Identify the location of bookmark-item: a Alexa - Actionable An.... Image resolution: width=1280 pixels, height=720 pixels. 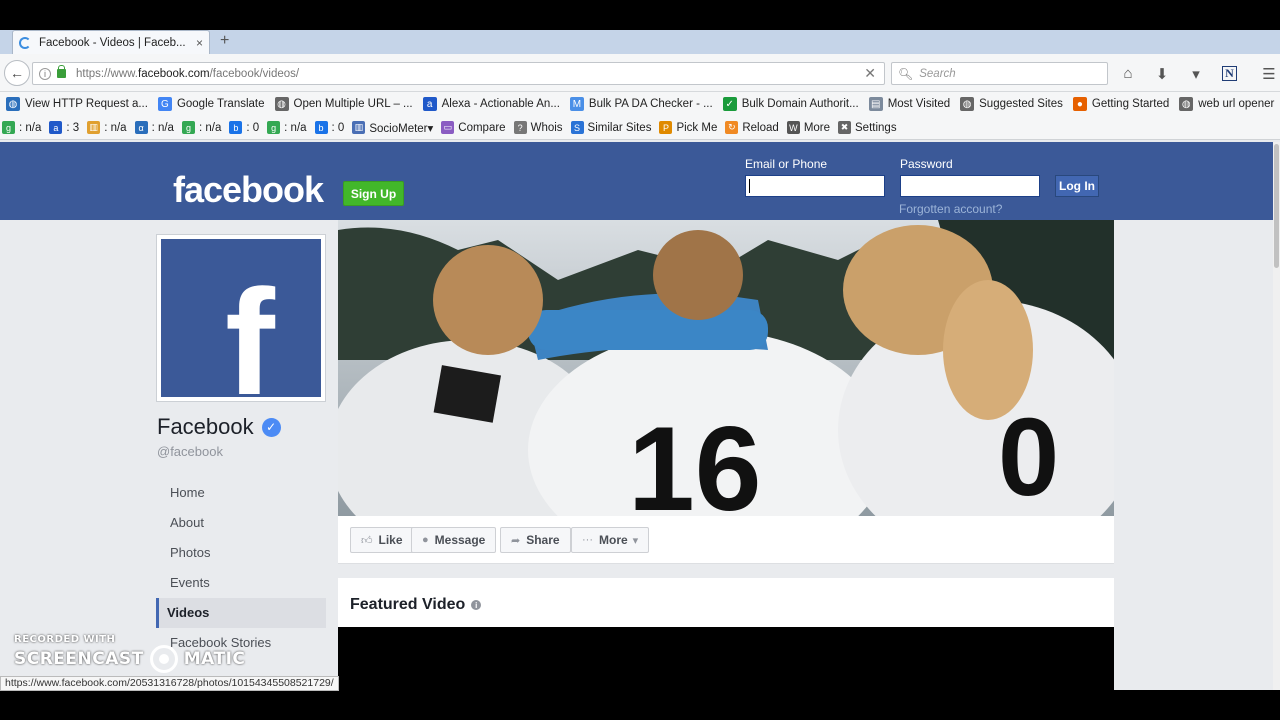
(491, 104).